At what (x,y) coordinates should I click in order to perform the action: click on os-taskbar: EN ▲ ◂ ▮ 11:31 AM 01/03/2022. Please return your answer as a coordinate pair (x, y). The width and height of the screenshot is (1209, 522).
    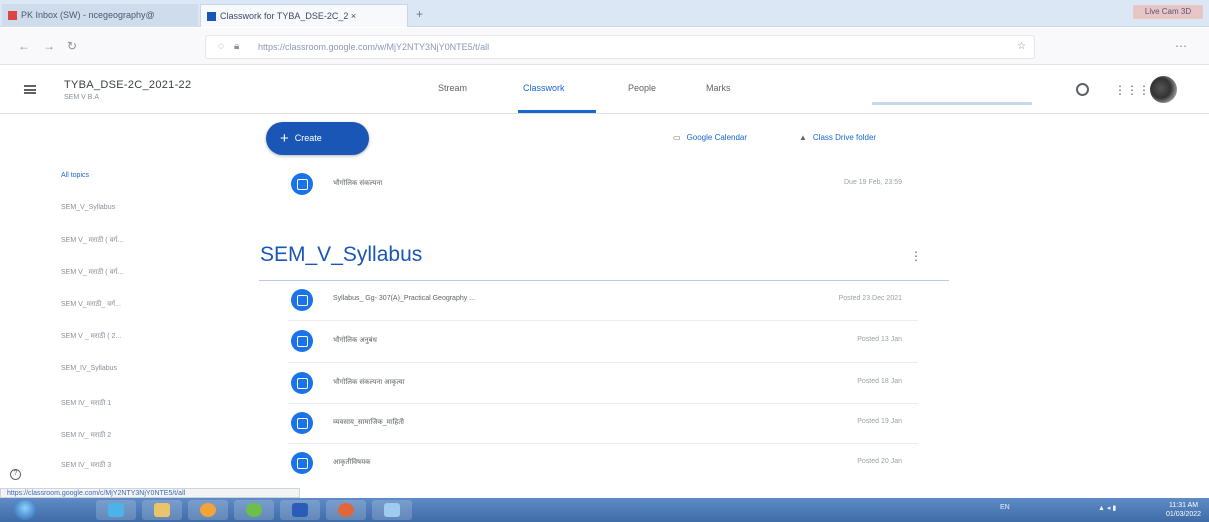
    Looking at the image, I should click on (604, 510).